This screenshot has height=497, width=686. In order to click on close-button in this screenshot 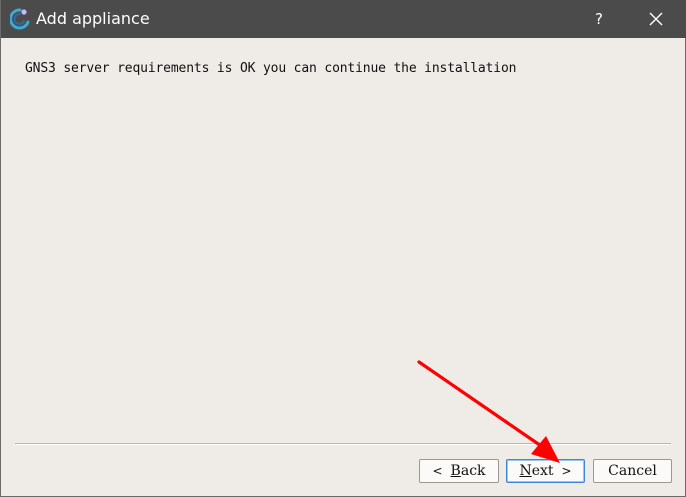, I will do `click(656, 19)`.